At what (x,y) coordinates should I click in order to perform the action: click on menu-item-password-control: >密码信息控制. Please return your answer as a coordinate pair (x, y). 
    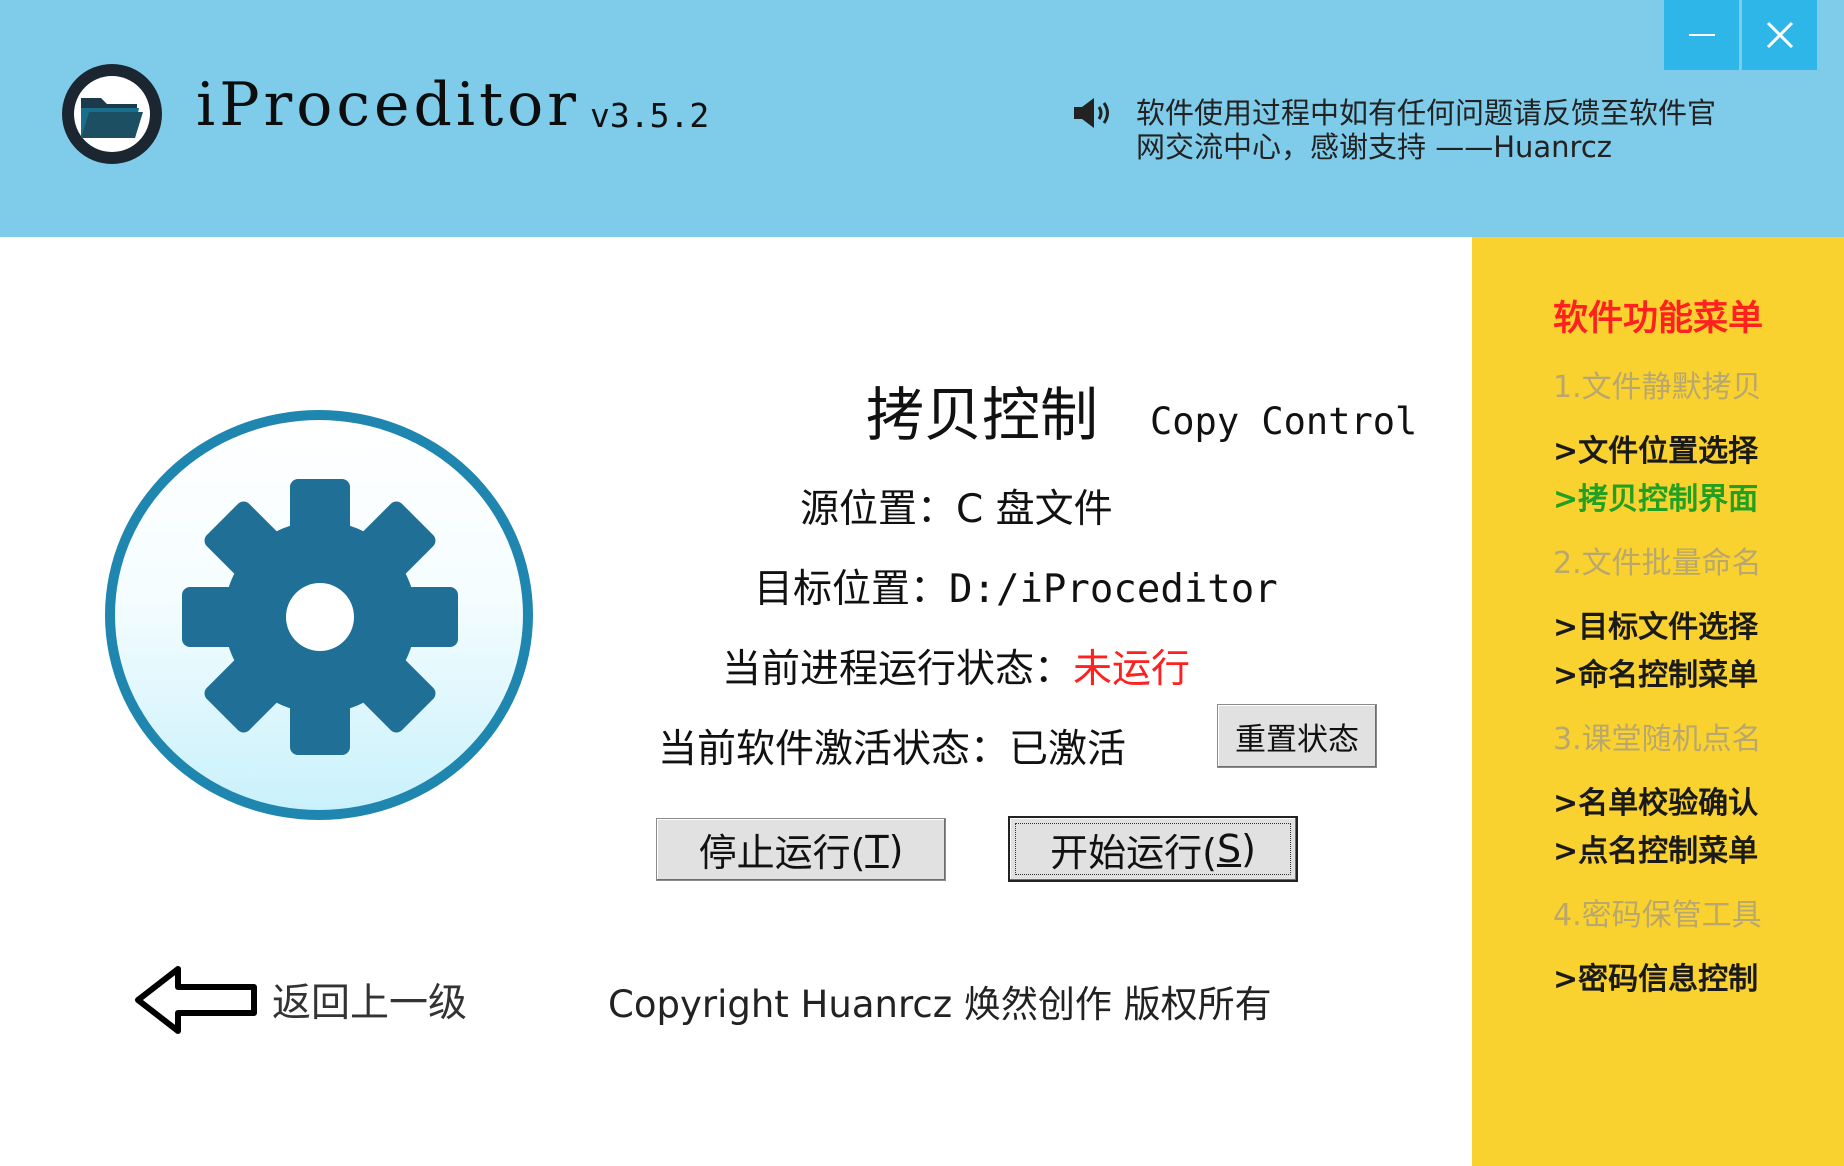
    Looking at the image, I should click on (1655, 980).